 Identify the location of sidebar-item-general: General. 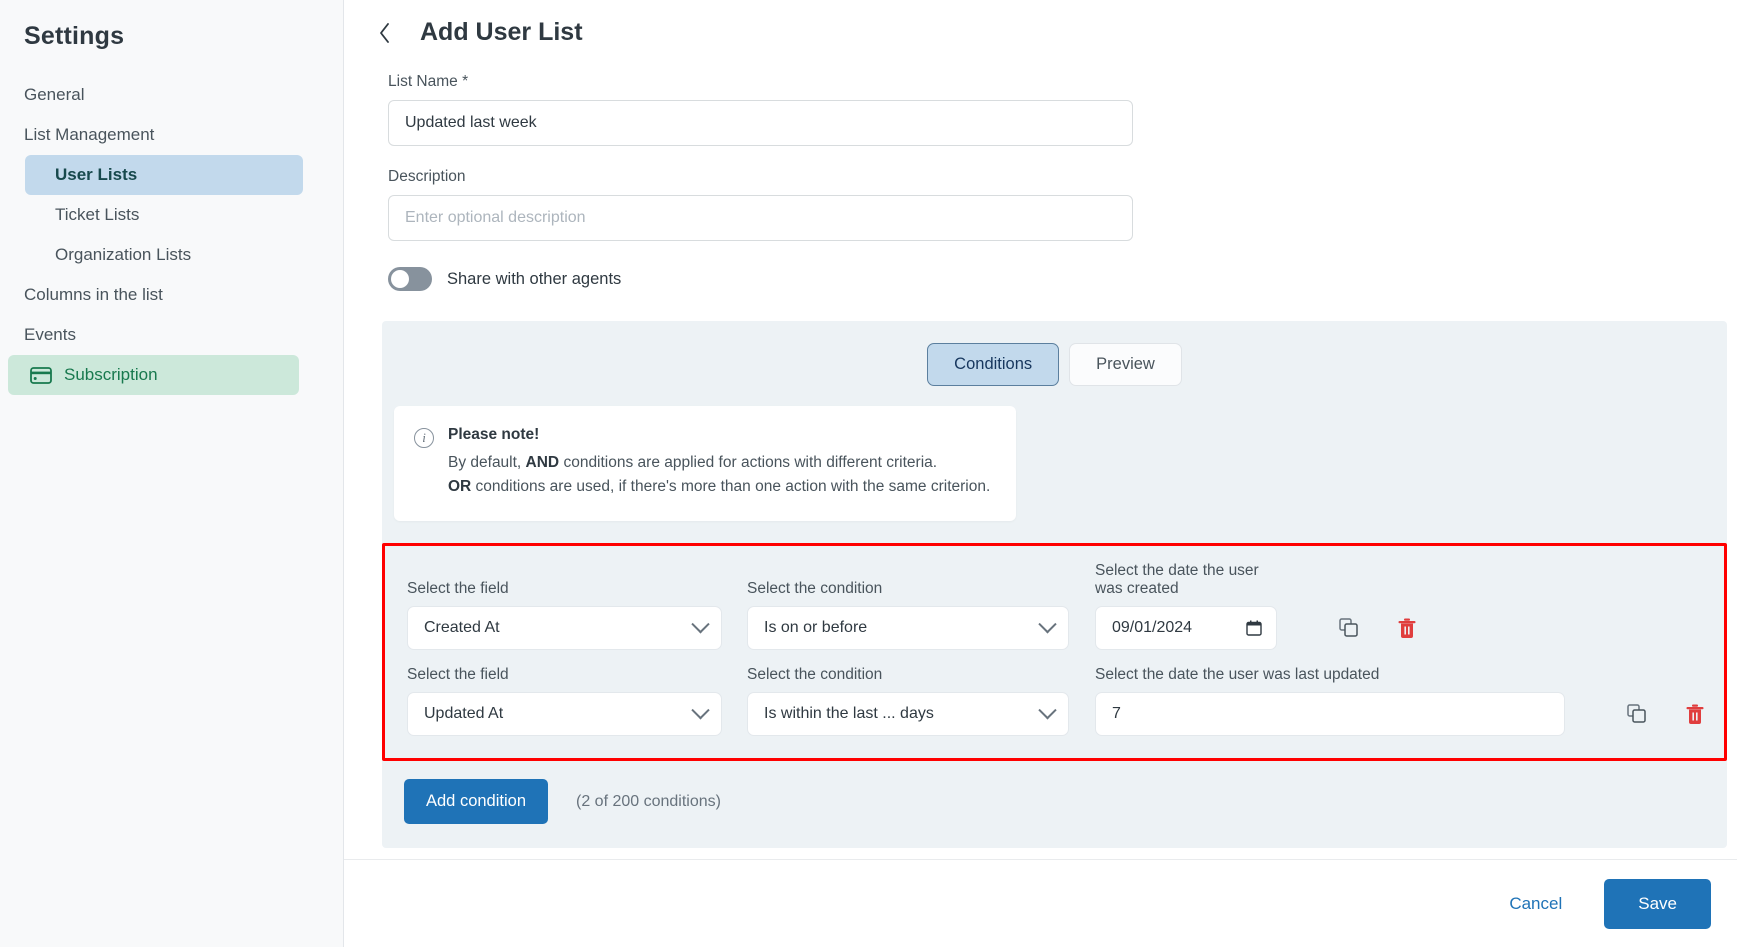
(171, 95).